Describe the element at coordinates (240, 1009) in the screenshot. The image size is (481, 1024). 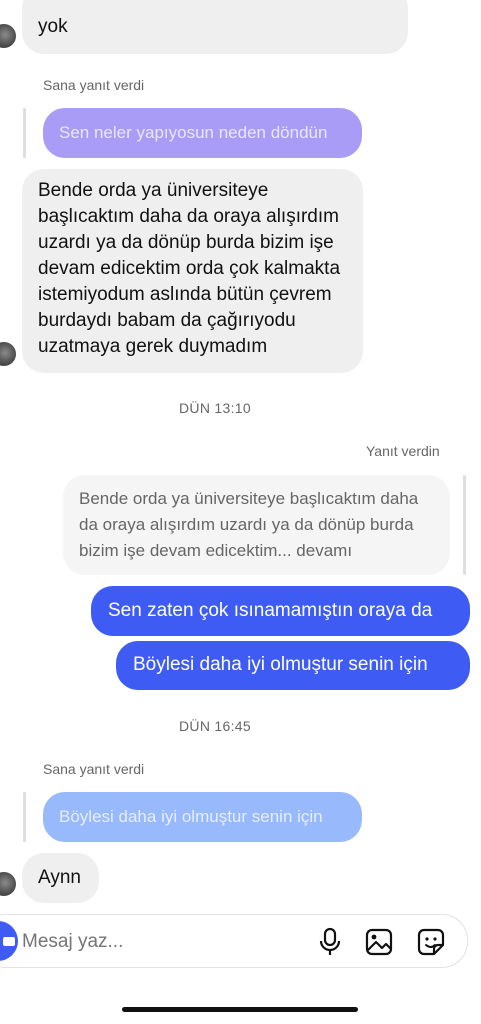
I see `home-indicator` at that location.